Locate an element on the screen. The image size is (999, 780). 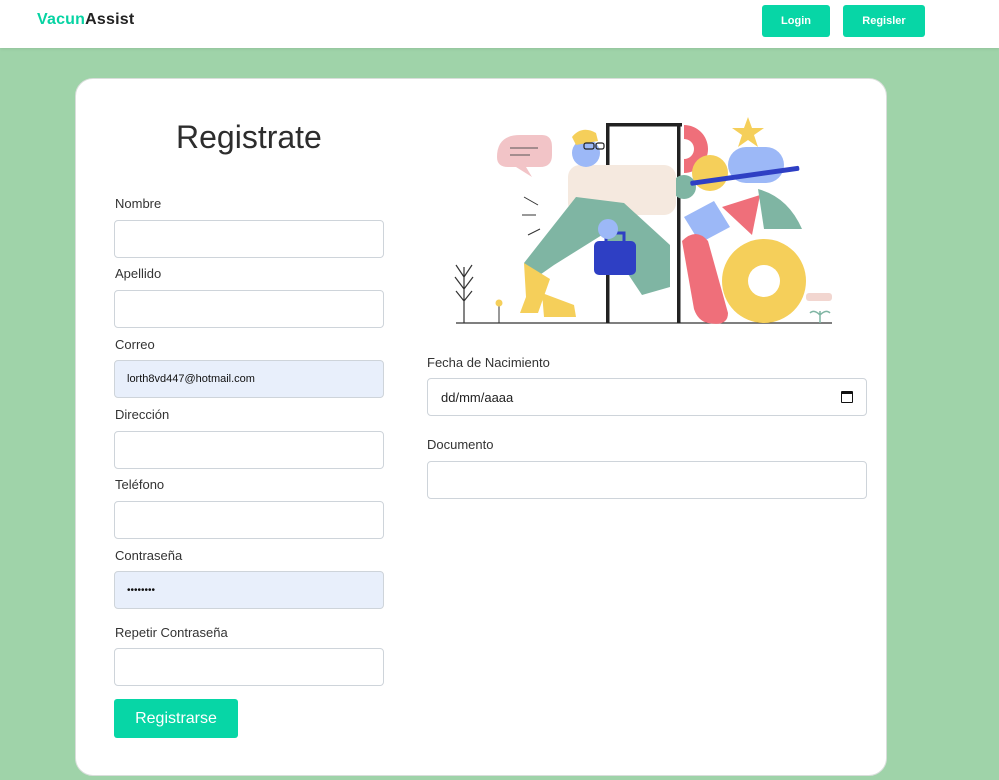
registration-illustration is located at coordinates (643, 220).